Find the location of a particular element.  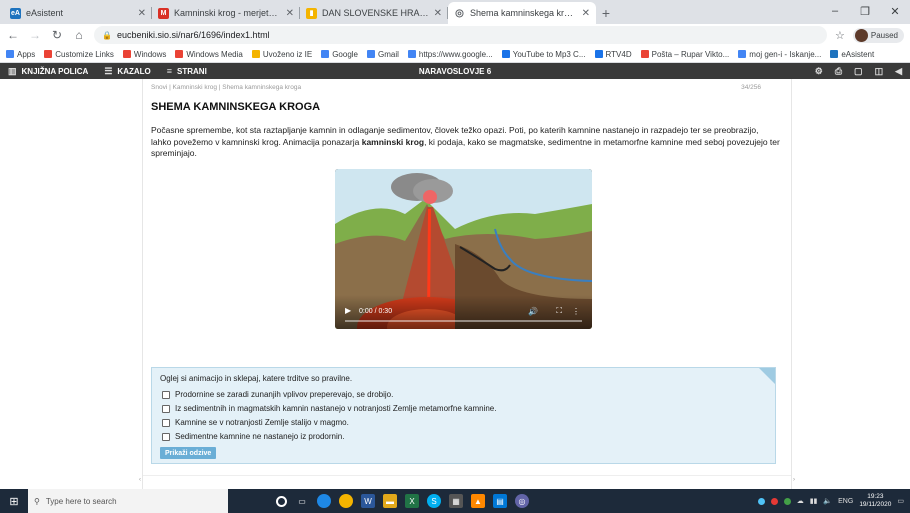

bookmark-item: Google is located at coordinates (339, 54).